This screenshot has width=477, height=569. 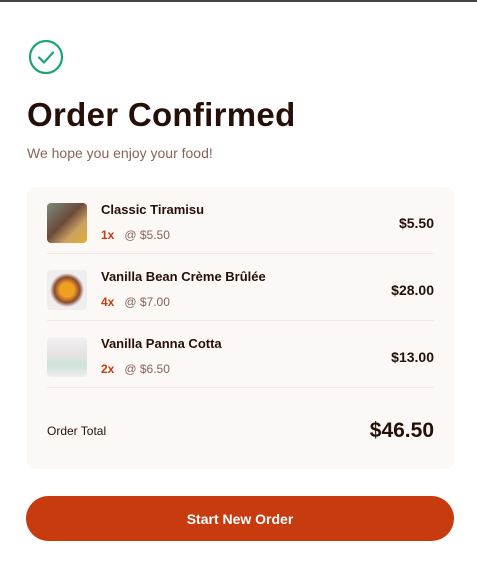 What do you see at coordinates (147, 235) in the screenshot?
I see `item-unit-price: @ $5.50` at bounding box center [147, 235].